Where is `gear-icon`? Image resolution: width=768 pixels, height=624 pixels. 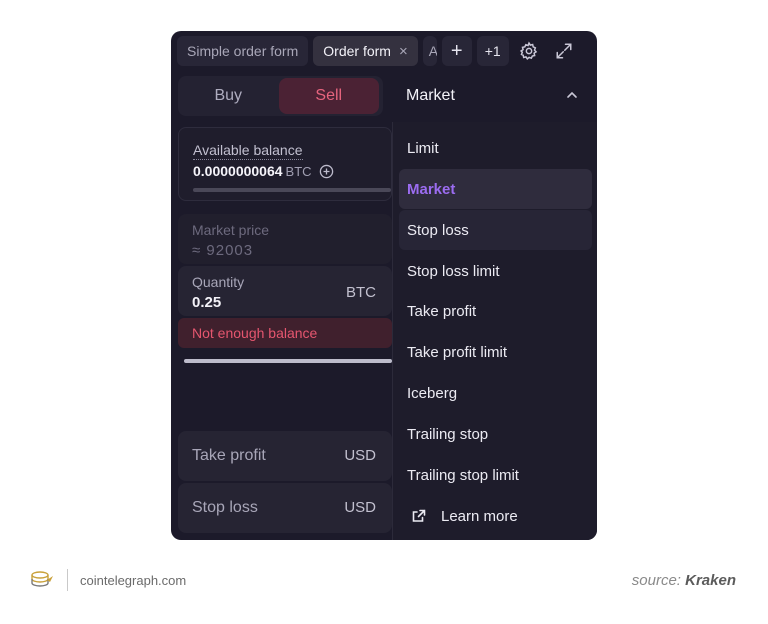 gear-icon is located at coordinates (528, 51).